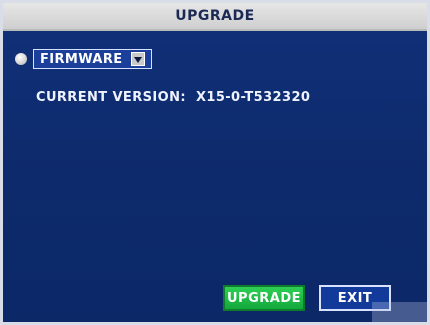  I want to click on current-version-value: X15-0-T532320, so click(253, 97).